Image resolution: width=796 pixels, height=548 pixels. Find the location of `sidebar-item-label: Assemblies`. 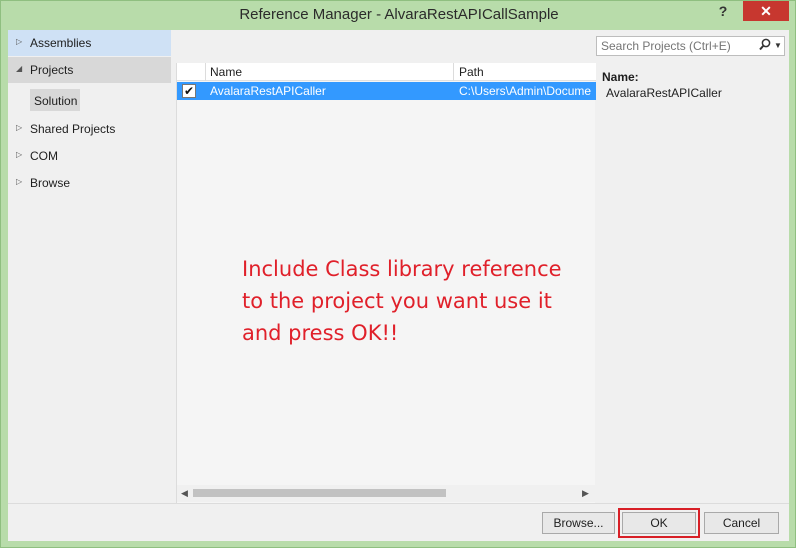

sidebar-item-label: Assemblies is located at coordinates (61, 43).